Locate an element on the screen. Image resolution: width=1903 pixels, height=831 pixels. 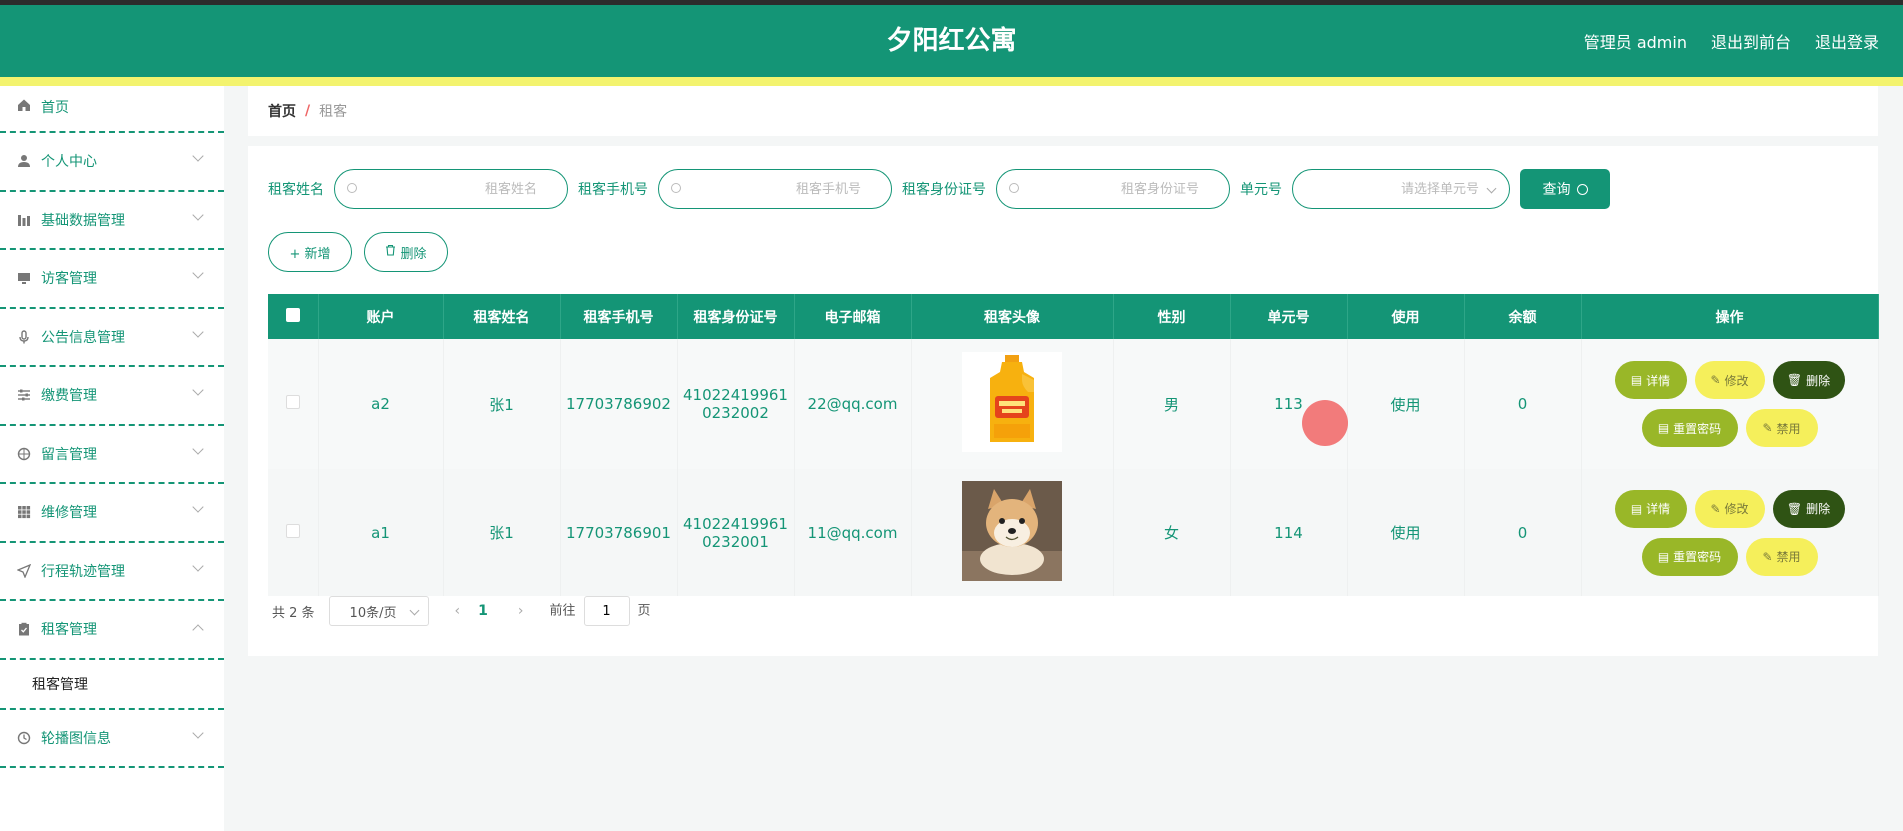
sidebar-subitem-tenant-management: 租客管理 is located at coordinates (112, 685).